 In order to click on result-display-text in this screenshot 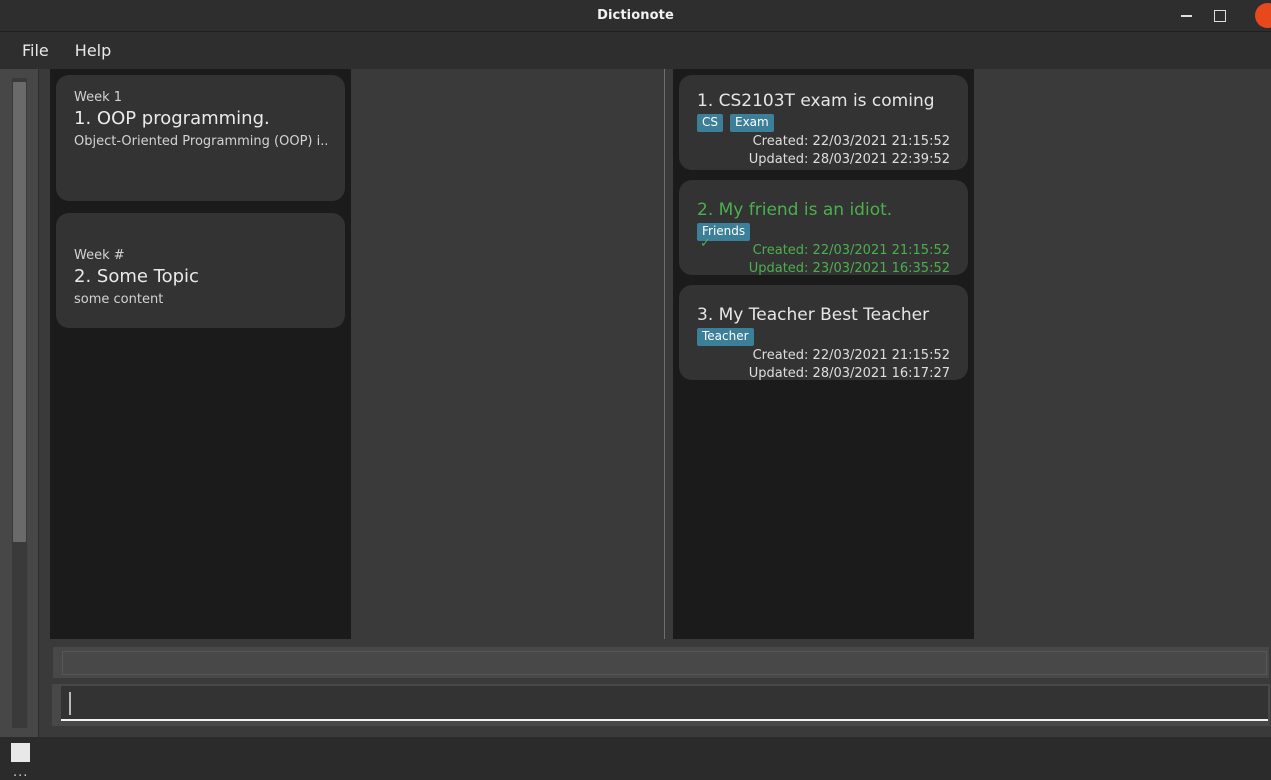, I will do `click(664, 663)`.